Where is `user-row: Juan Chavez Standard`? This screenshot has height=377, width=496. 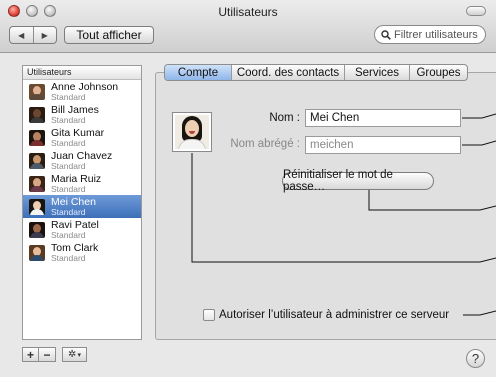
user-row: Juan Chavez Standard is located at coordinates (82, 160).